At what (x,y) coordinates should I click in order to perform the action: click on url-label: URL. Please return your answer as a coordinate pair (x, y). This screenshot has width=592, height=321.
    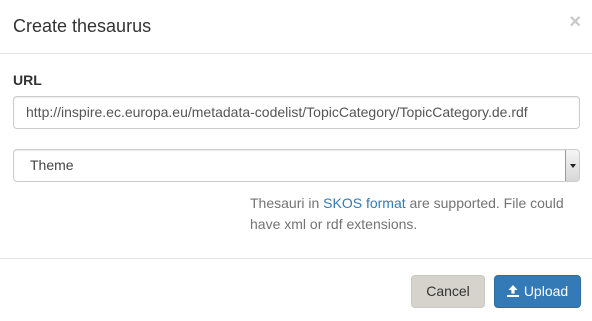
    Looking at the image, I should click on (27, 80).